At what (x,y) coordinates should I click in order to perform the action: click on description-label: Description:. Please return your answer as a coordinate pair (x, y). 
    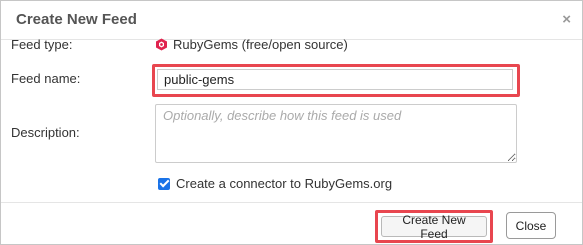
    Looking at the image, I should click on (45, 132).